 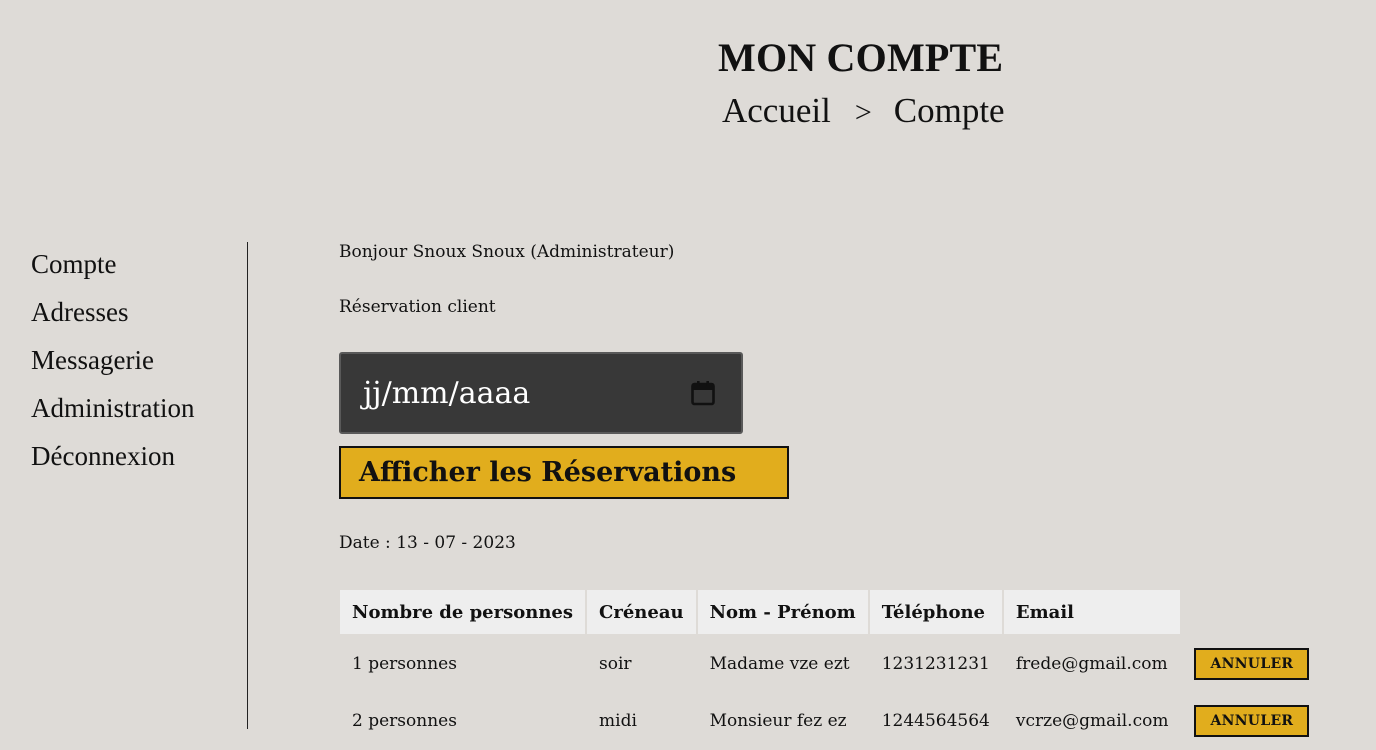 What do you see at coordinates (1091, 663) in the screenshot?
I see `cell-email: frede@gmail.com` at bounding box center [1091, 663].